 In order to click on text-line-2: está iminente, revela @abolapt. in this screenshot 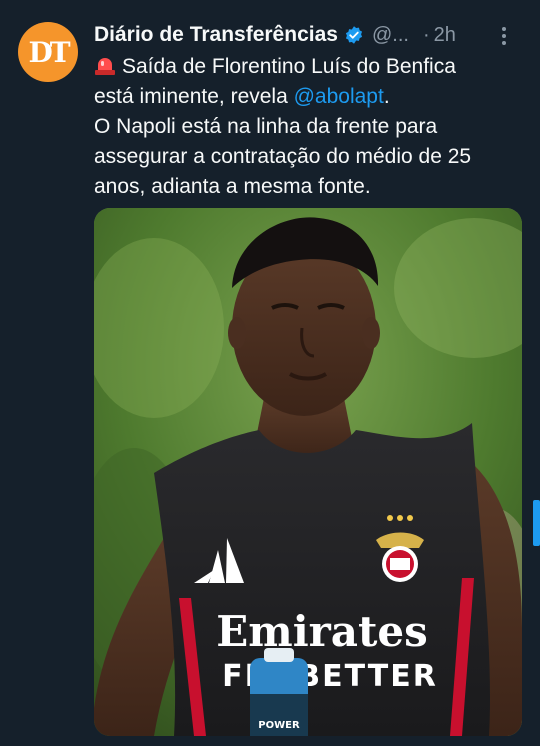, I will do `click(242, 96)`.